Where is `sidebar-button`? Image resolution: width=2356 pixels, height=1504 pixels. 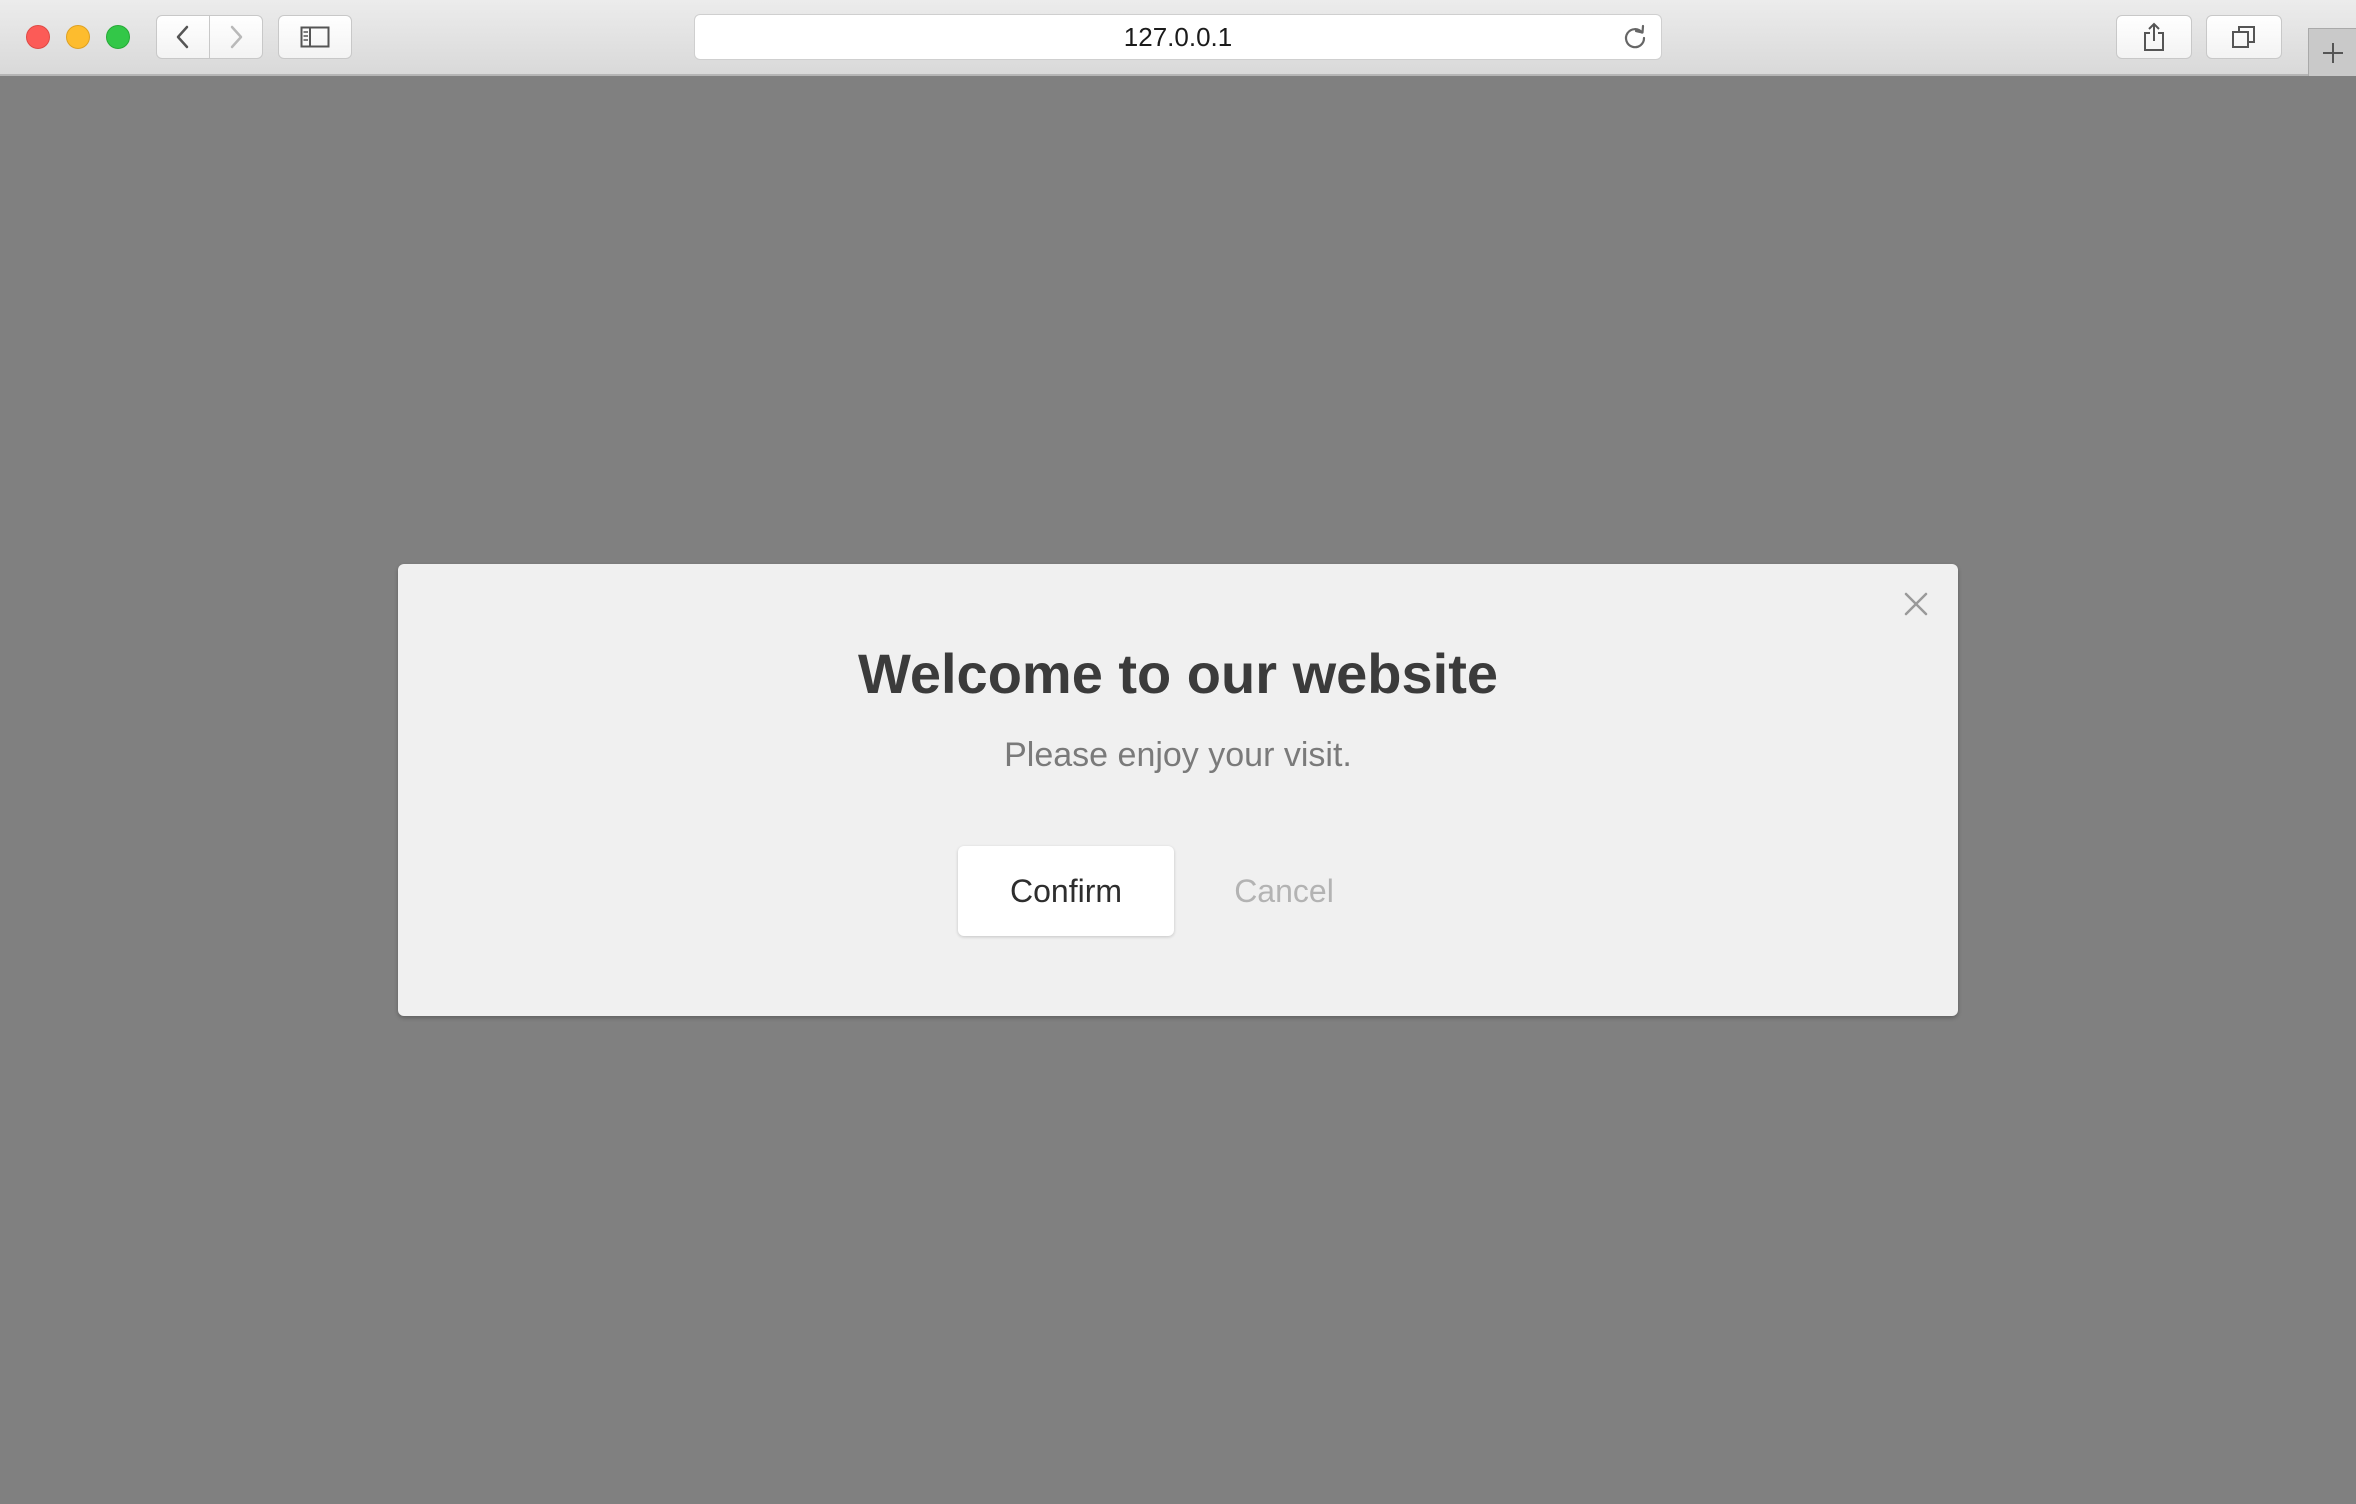 sidebar-button is located at coordinates (315, 37).